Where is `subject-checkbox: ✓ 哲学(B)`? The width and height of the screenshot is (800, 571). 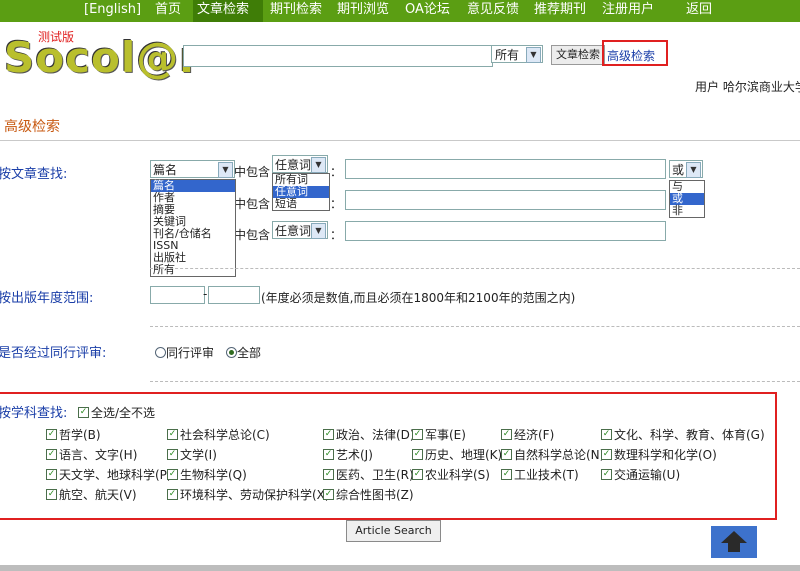
subject-checkbox: ✓ 哲学(B) is located at coordinates (73, 434).